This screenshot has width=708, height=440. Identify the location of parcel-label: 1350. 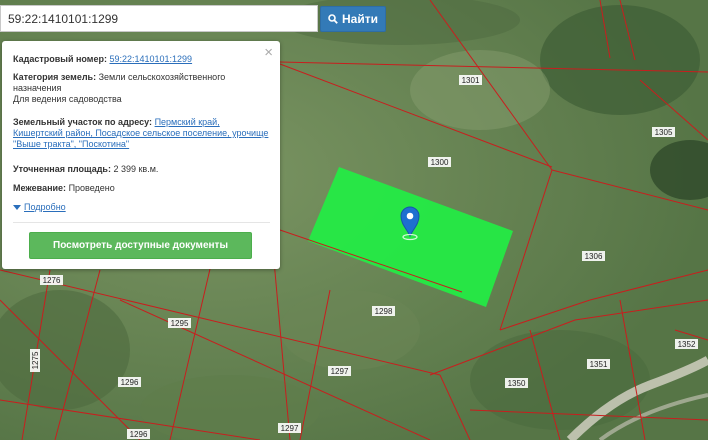
(517, 383).